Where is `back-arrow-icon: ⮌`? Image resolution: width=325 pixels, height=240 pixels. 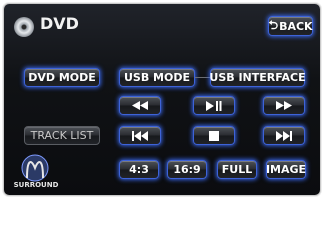 back-arrow-icon: ⮌ is located at coordinates (273, 24).